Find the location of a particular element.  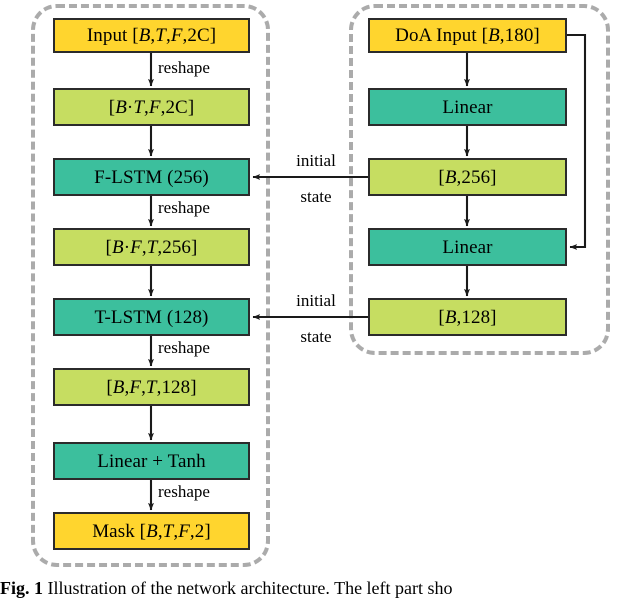

edge-label-initial-state-t: initial state is located at coordinates (316, 318).